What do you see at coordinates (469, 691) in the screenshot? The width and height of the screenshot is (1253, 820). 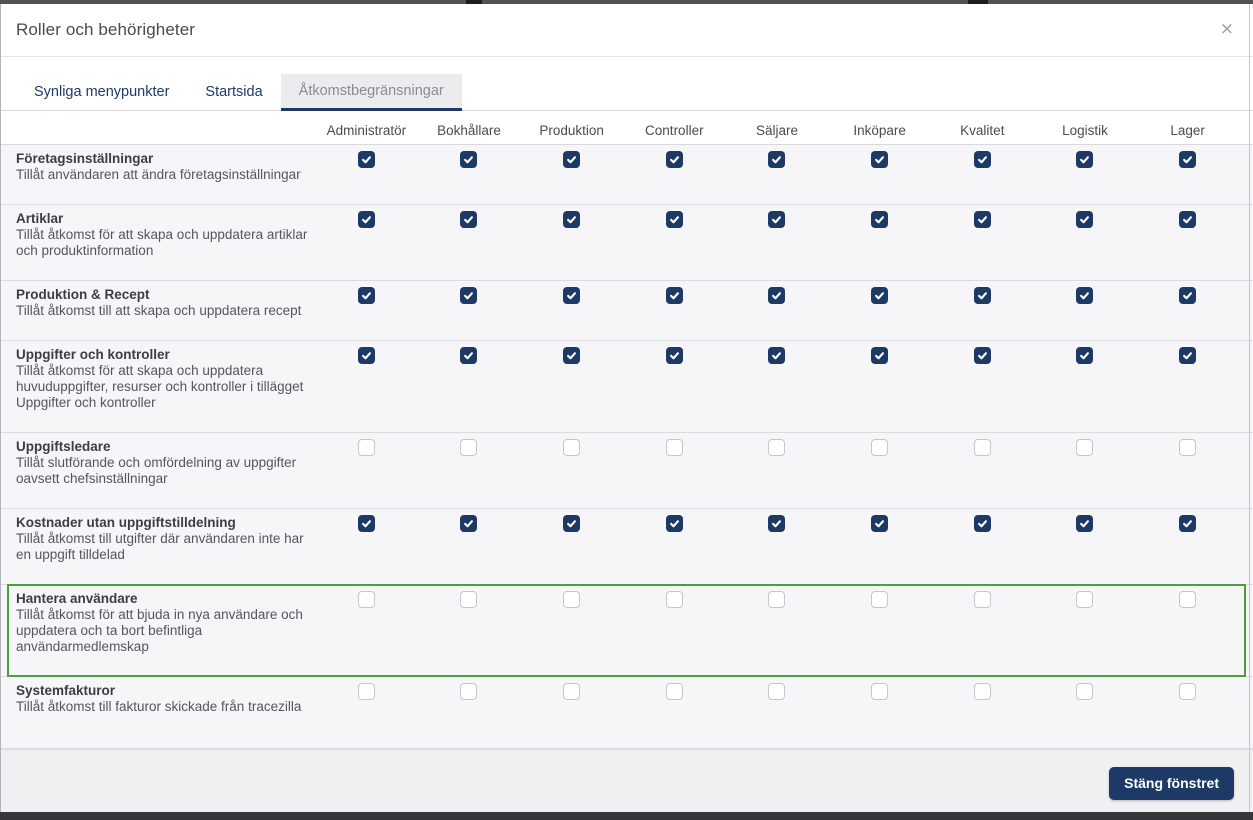 I see `checkbox-systemfakturor-bokhållare` at bounding box center [469, 691].